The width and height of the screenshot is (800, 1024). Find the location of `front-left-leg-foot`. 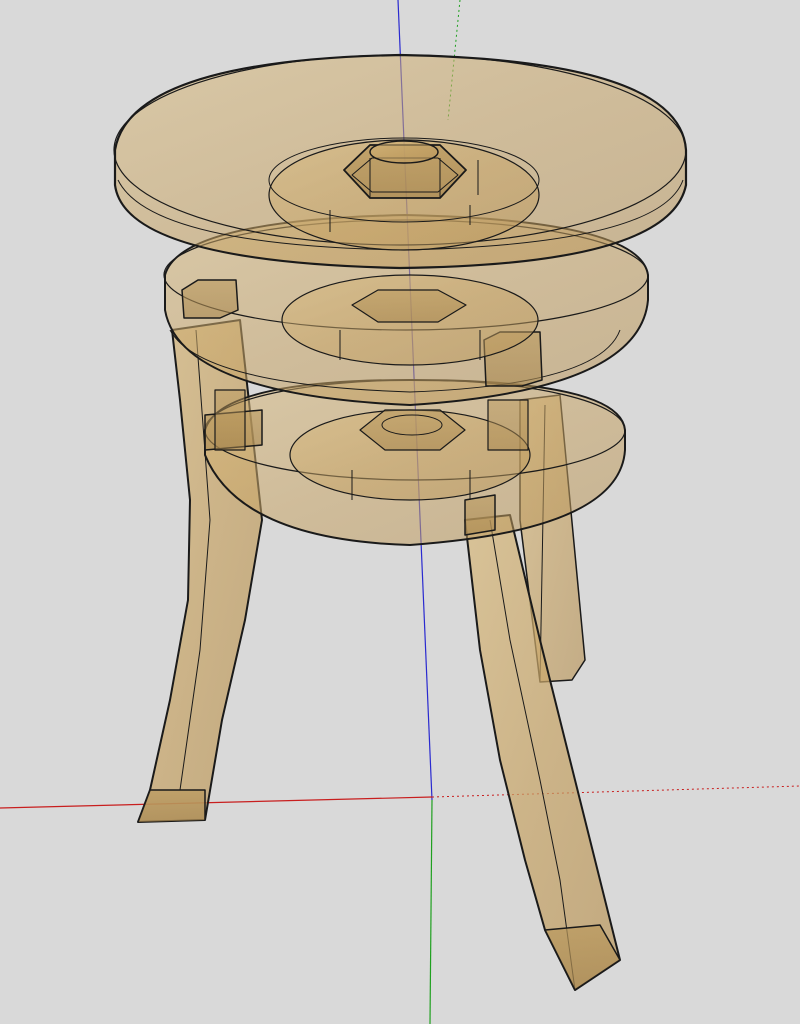

front-left-leg-foot is located at coordinates (171, 806).